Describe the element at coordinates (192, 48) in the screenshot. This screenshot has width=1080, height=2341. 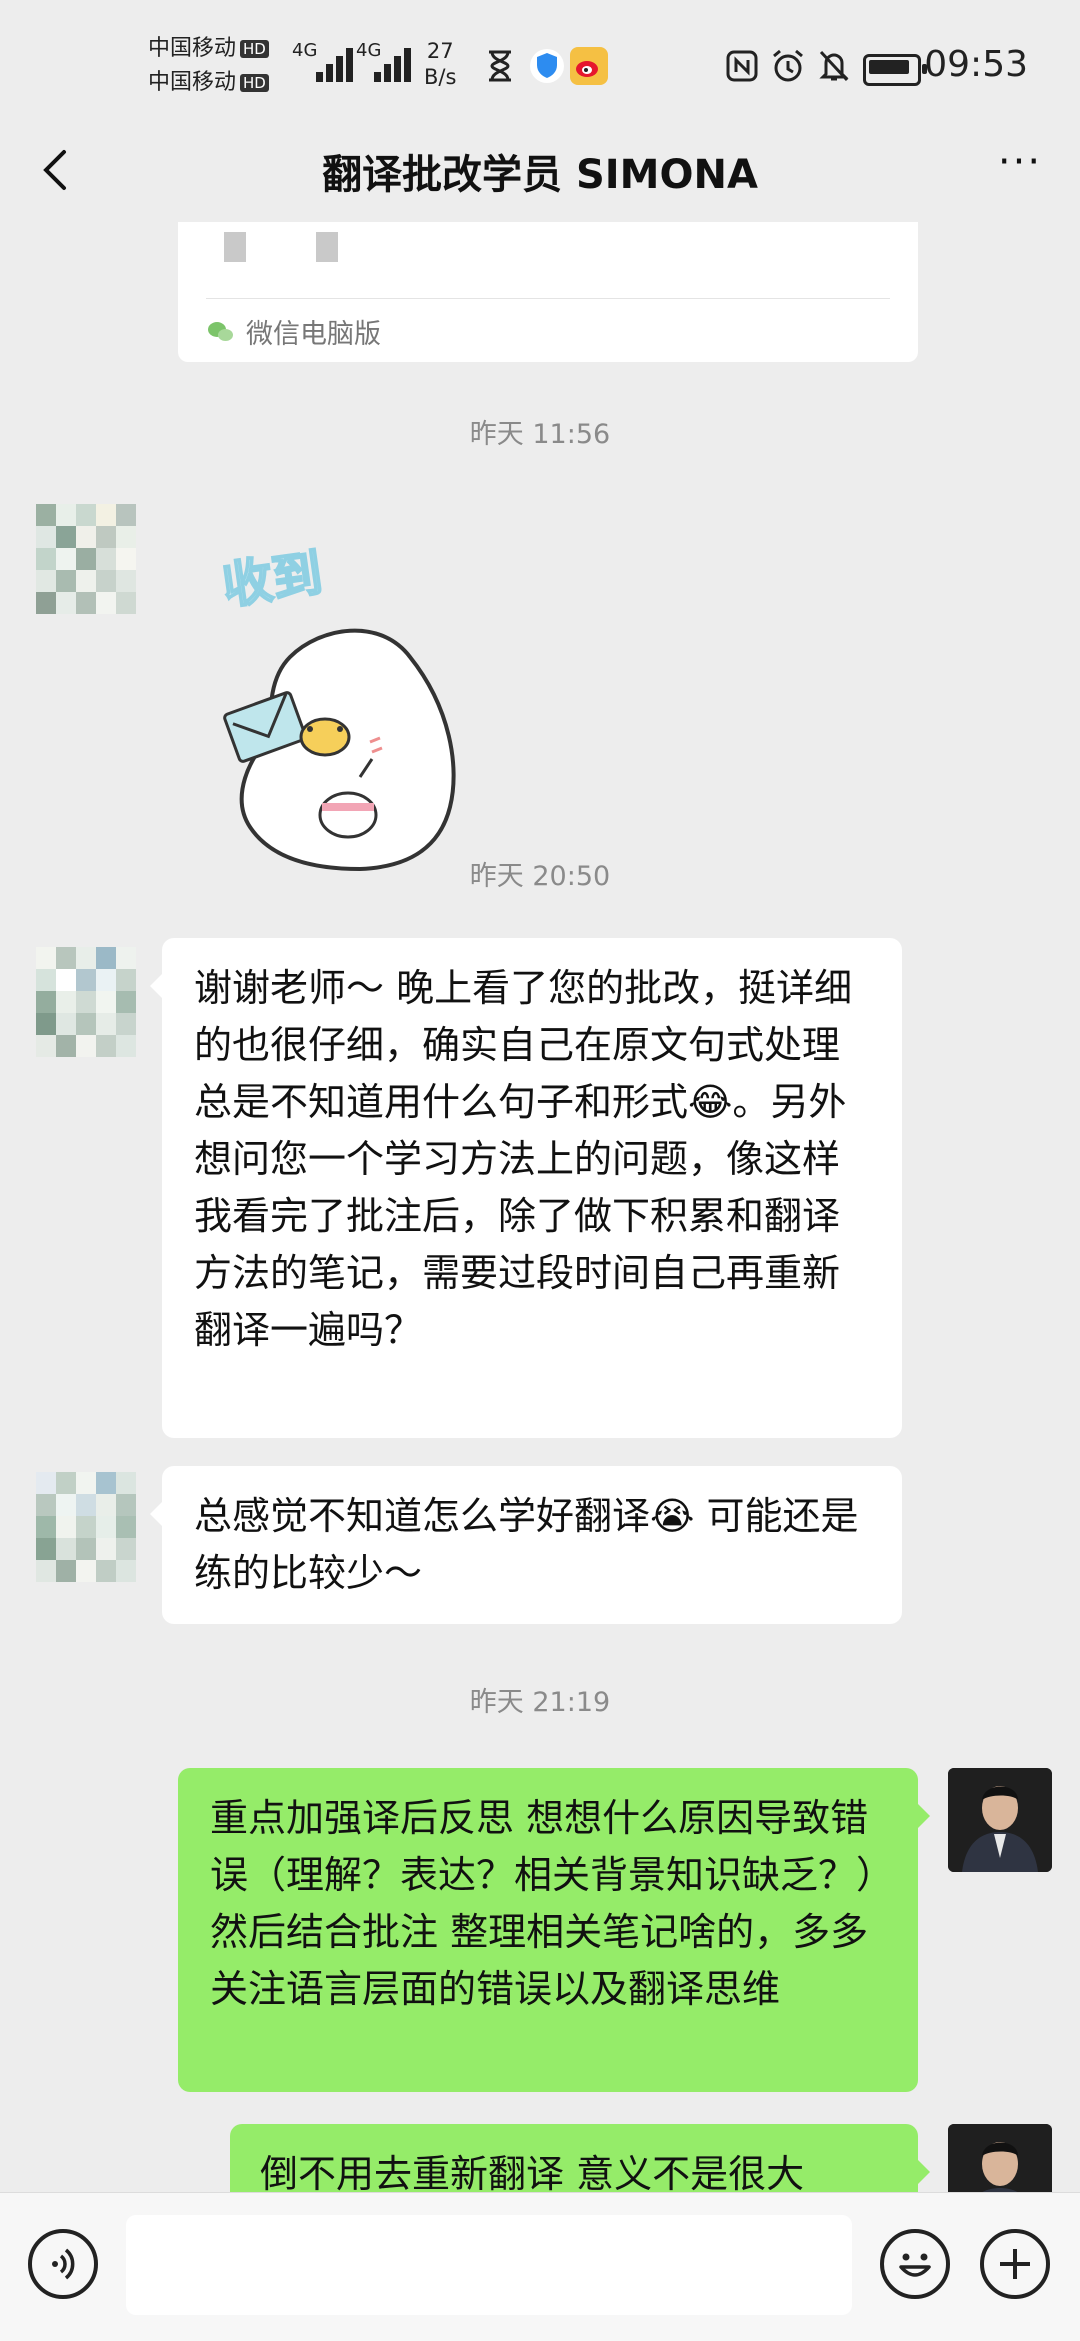
I see `carrier-1: 中国移动` at that location.